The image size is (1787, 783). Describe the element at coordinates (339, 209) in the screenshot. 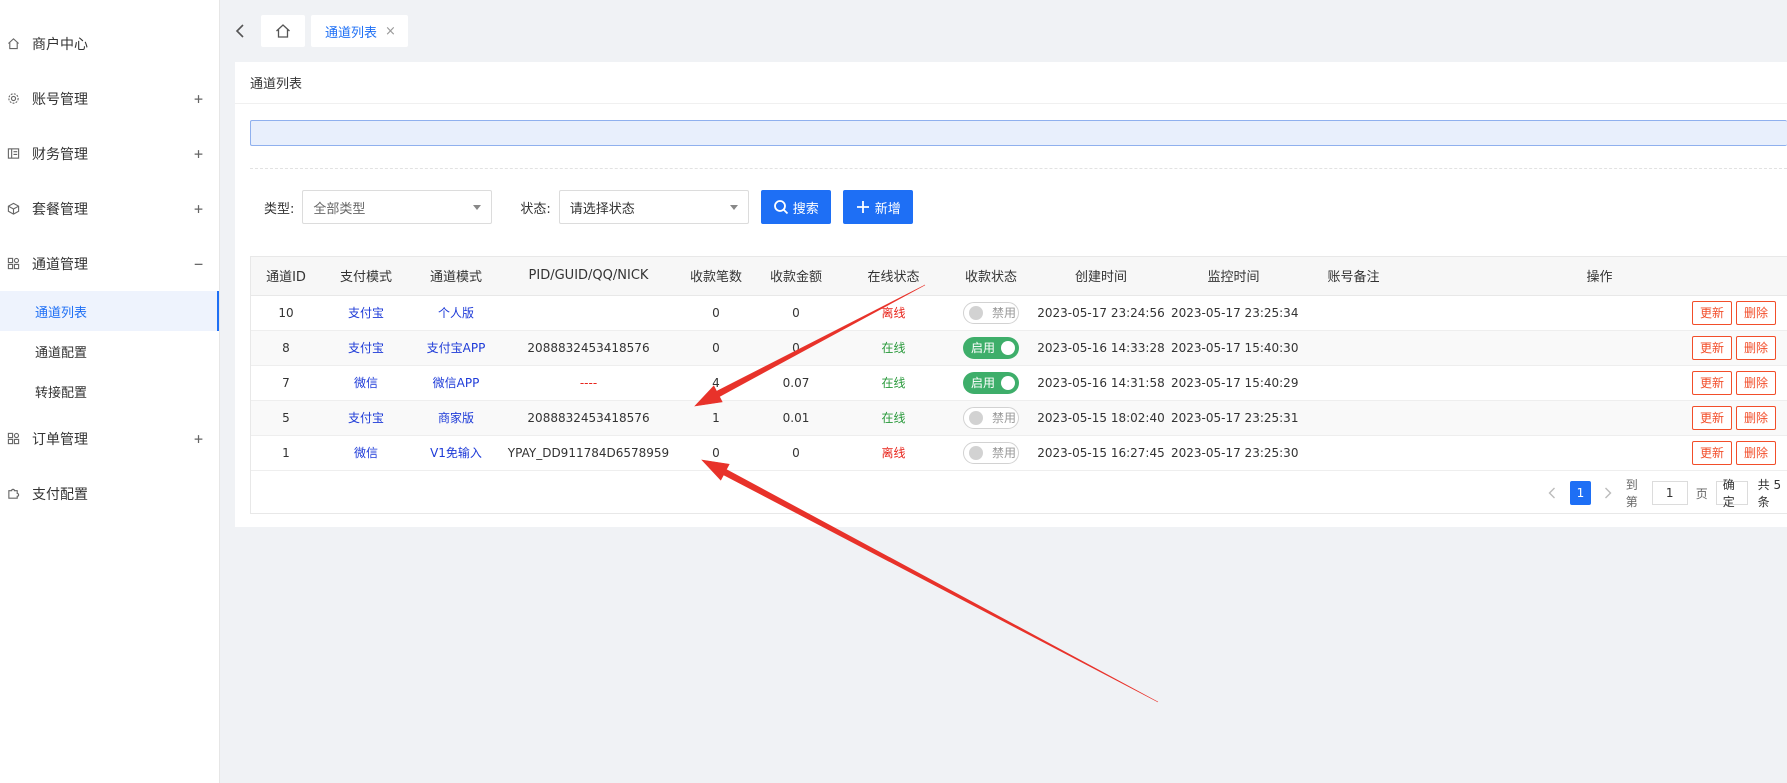

I see `type-select-value: 全部类型` at that location.